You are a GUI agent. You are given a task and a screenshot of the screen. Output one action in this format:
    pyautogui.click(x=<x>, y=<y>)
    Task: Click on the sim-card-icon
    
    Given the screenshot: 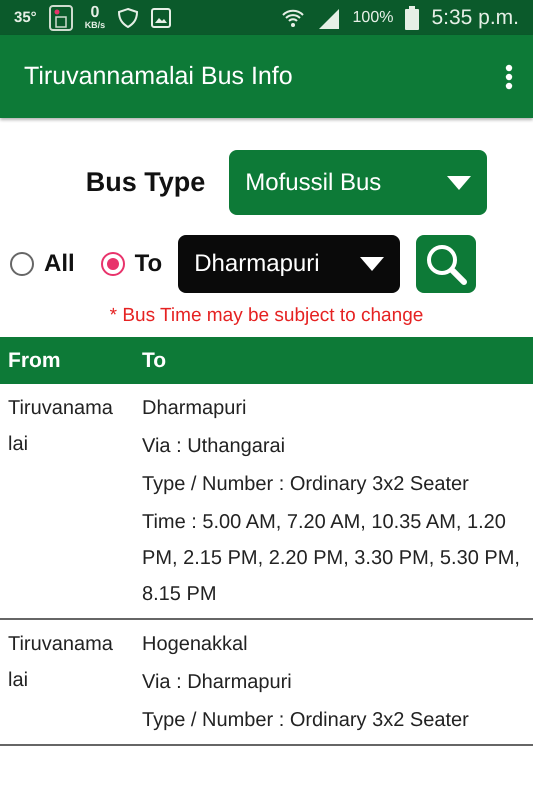 What is the action you would take?
    pyautogui.click(x=60, y=17)
    